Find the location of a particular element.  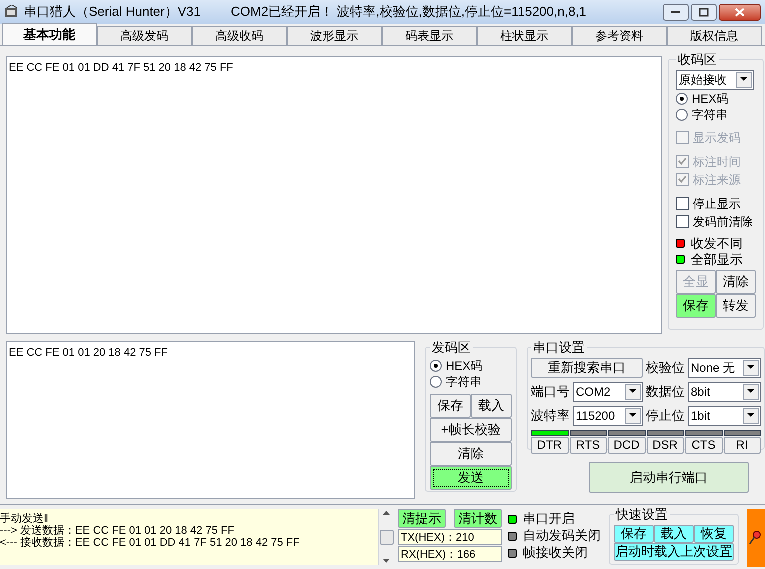

checkbox-label: 显示发码 is located at coordinates (717, 138).